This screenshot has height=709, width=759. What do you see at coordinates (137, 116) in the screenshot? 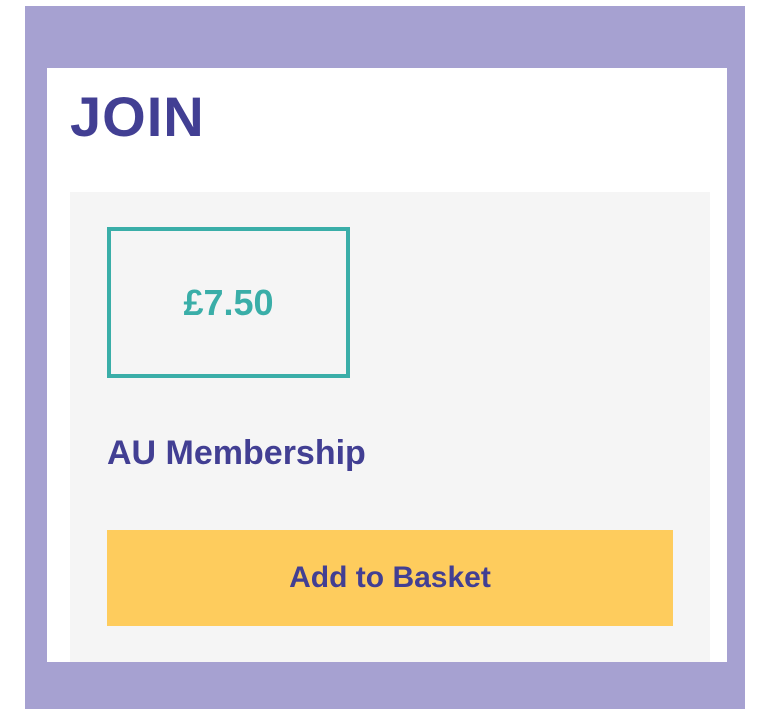
I see `section-title: JOIN` at bounding box center [137, 116].